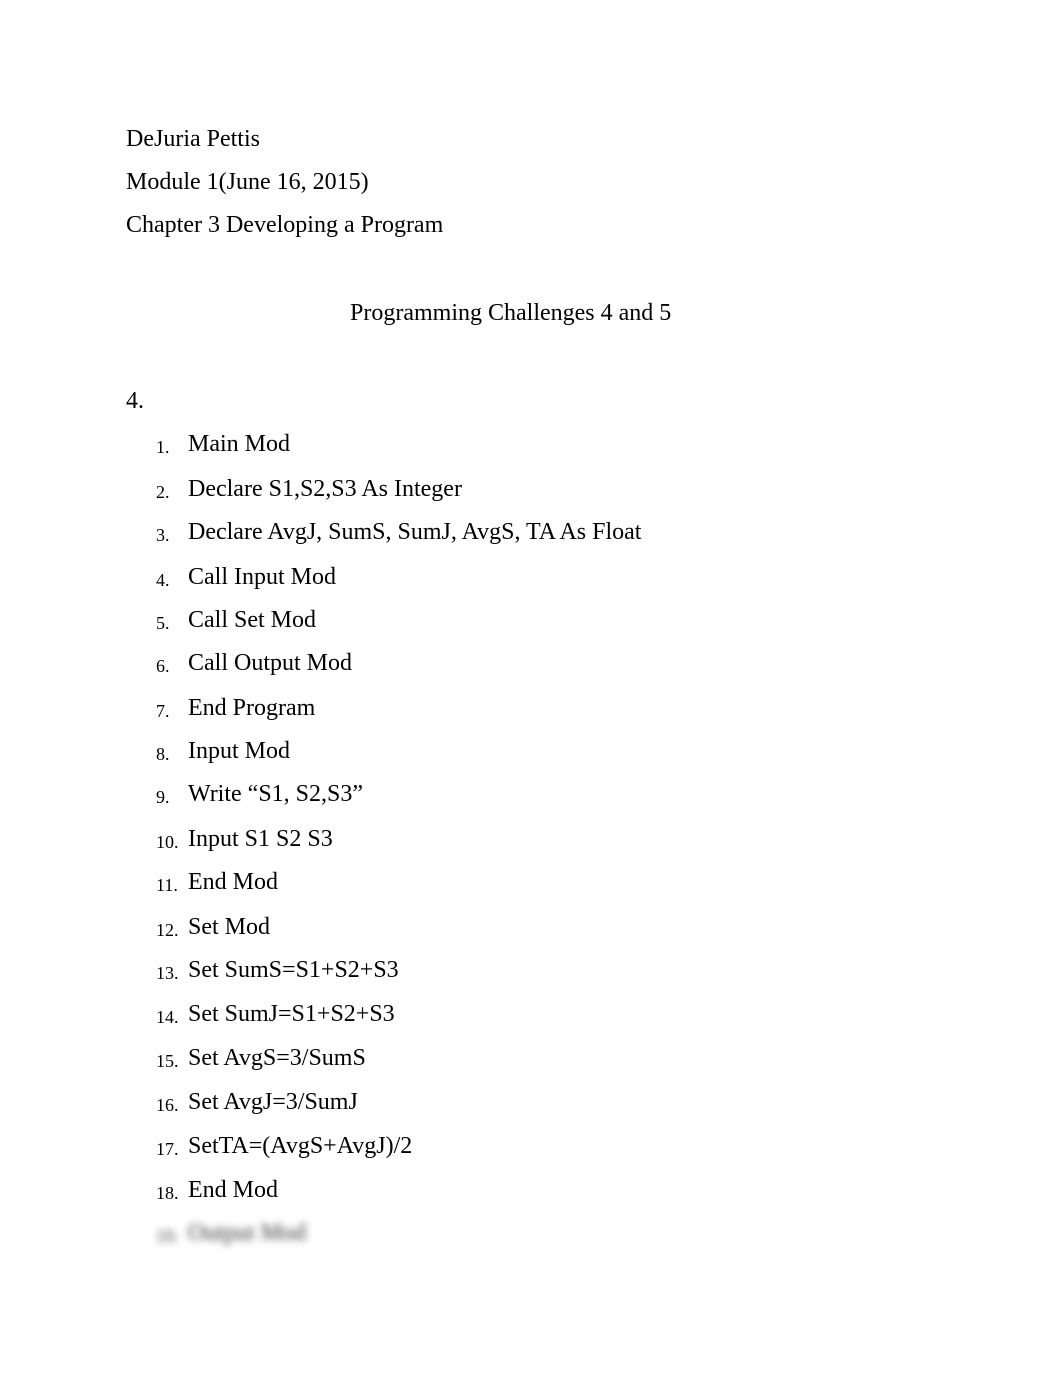  What do you see at coordinates (350, 709) in the screenshot?
I see `list-item: 7. End Program` at bounding box center [350, 709].